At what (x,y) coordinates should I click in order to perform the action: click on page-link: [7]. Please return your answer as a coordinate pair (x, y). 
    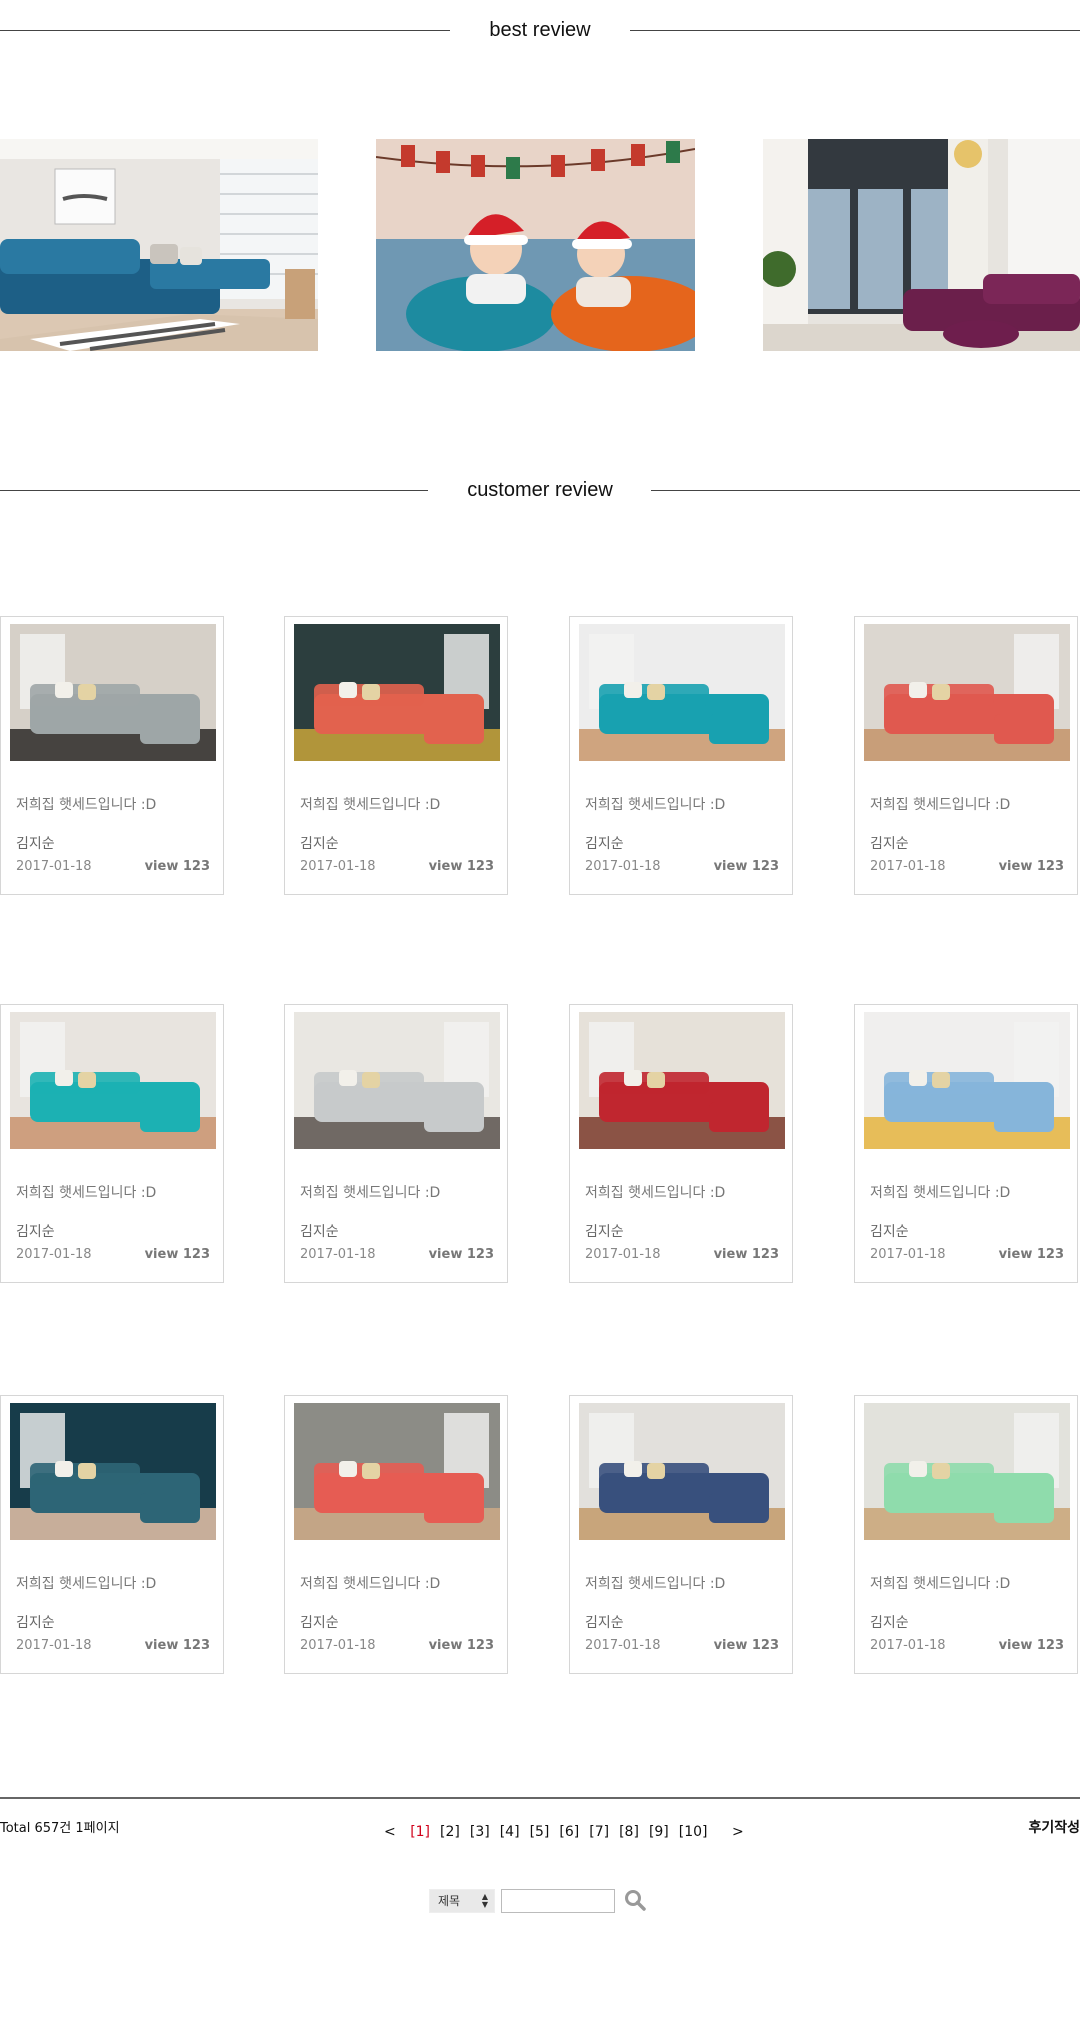
    Looking at the image, I should click on (599, 1832).